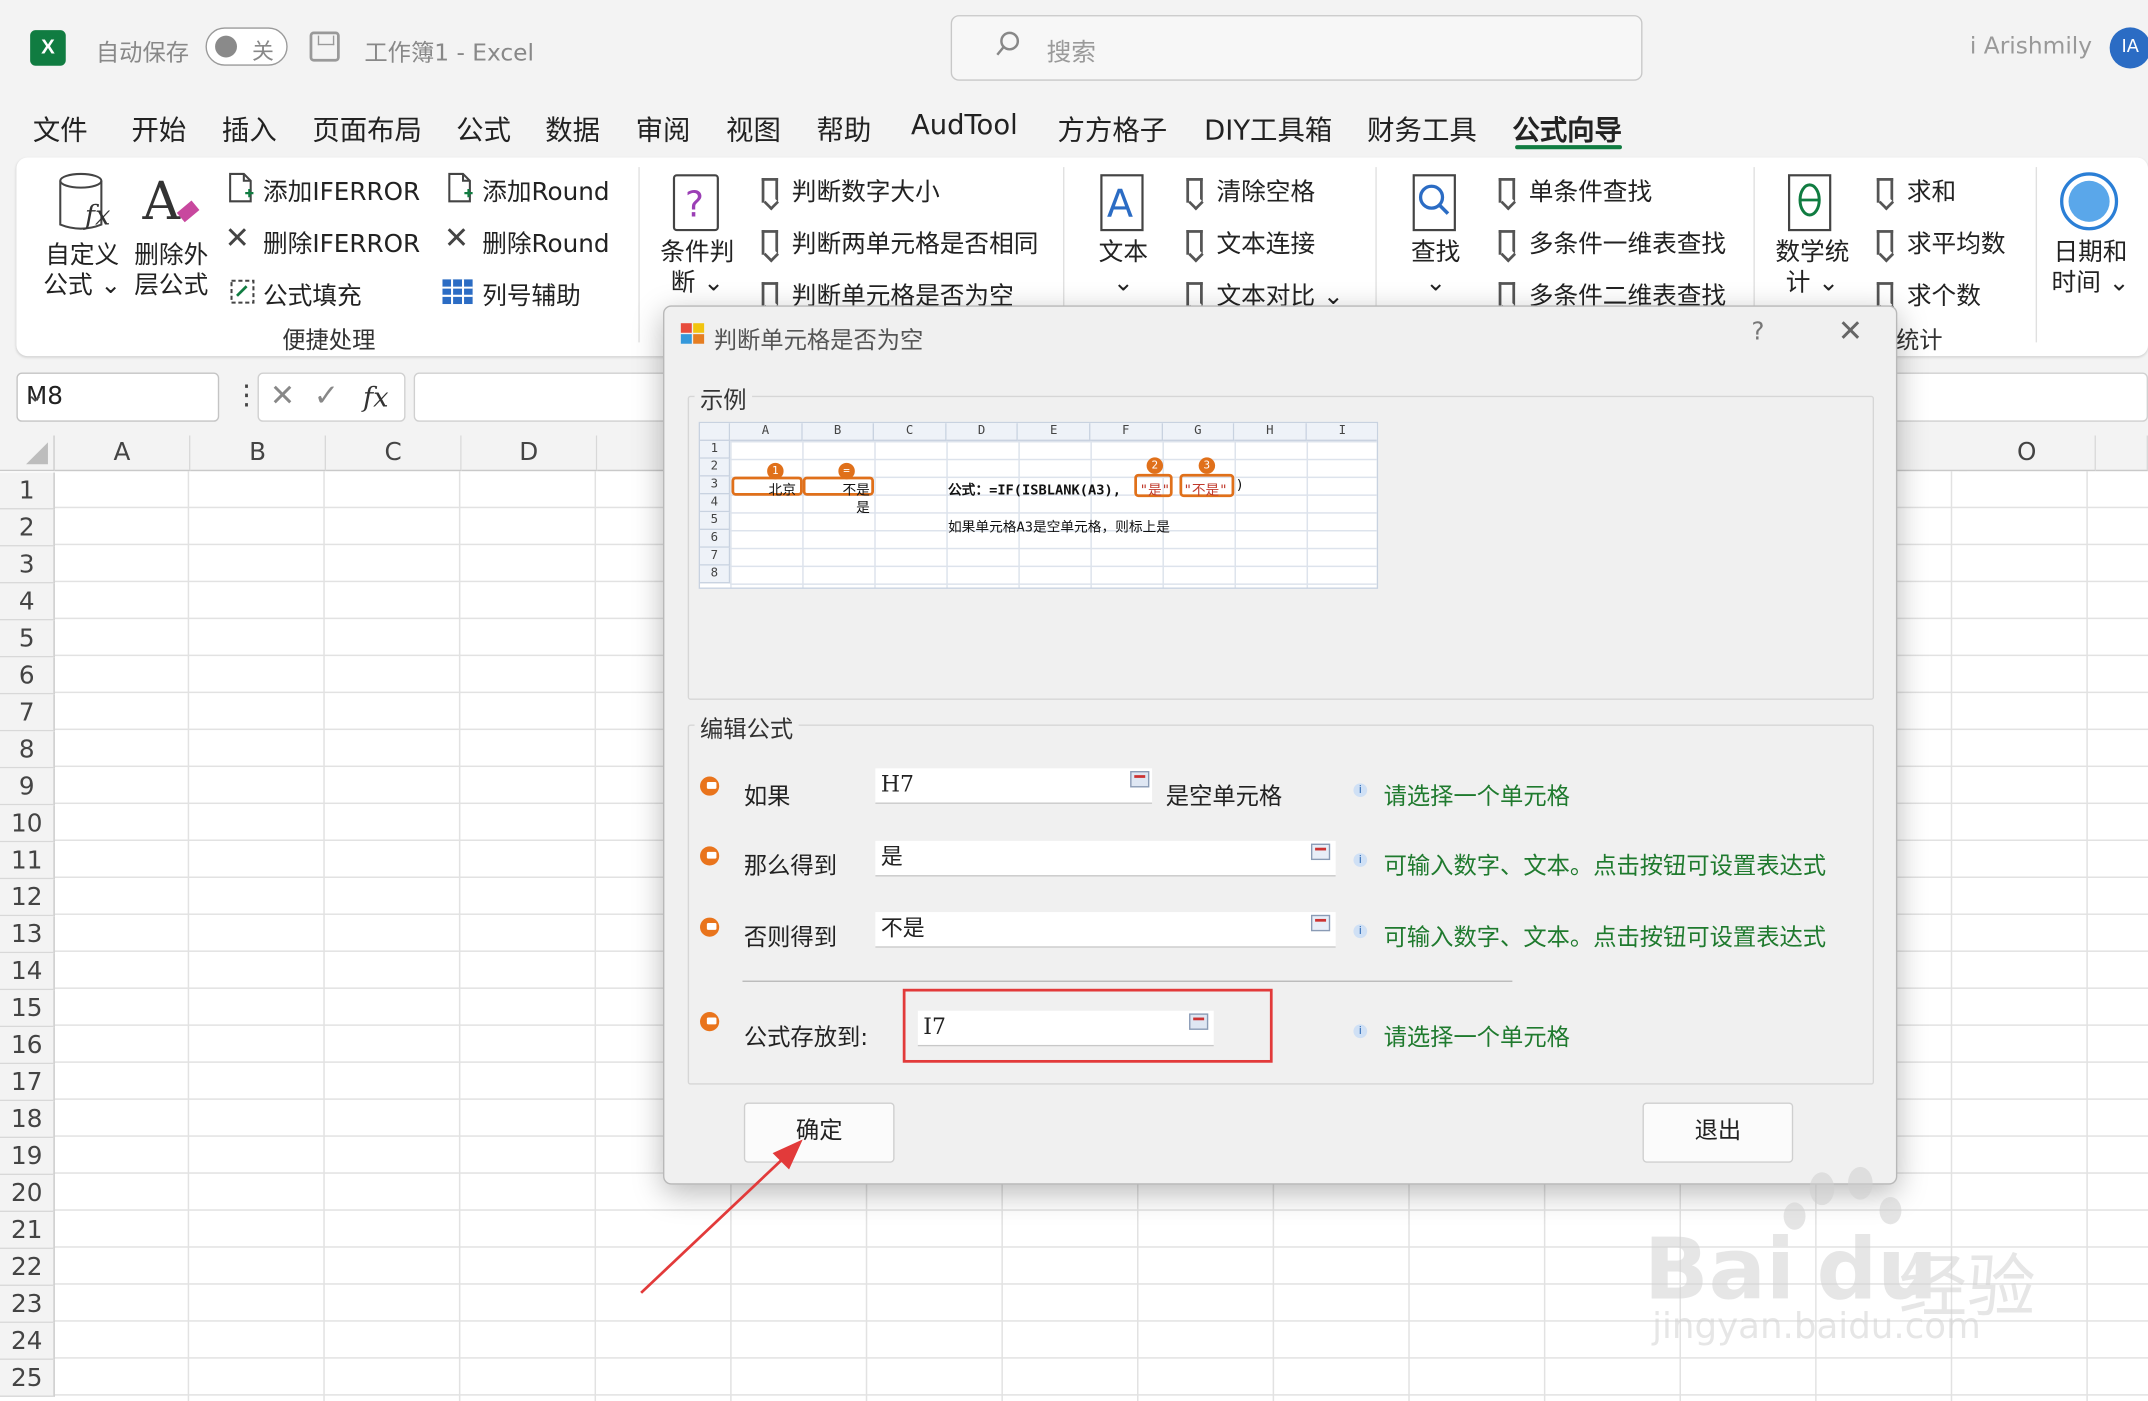 This screenshot has width=2148, height=1401. What do you see at coordinates (324, 46) in the screenshot?
I see `save-icon` at bounding box center [324, 46].